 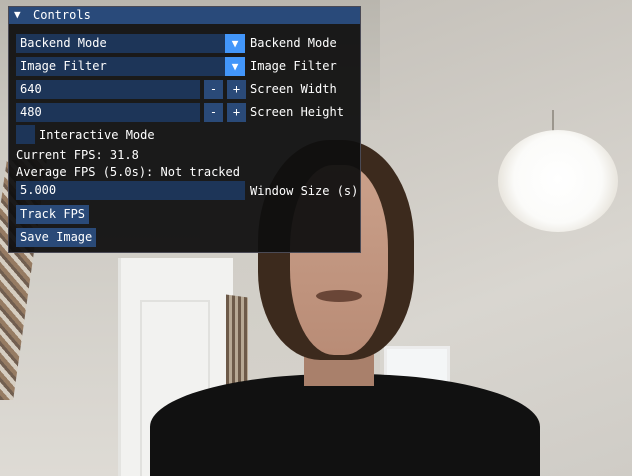 I want to click on screen-width-value: 640, so click(x=31, y=89).